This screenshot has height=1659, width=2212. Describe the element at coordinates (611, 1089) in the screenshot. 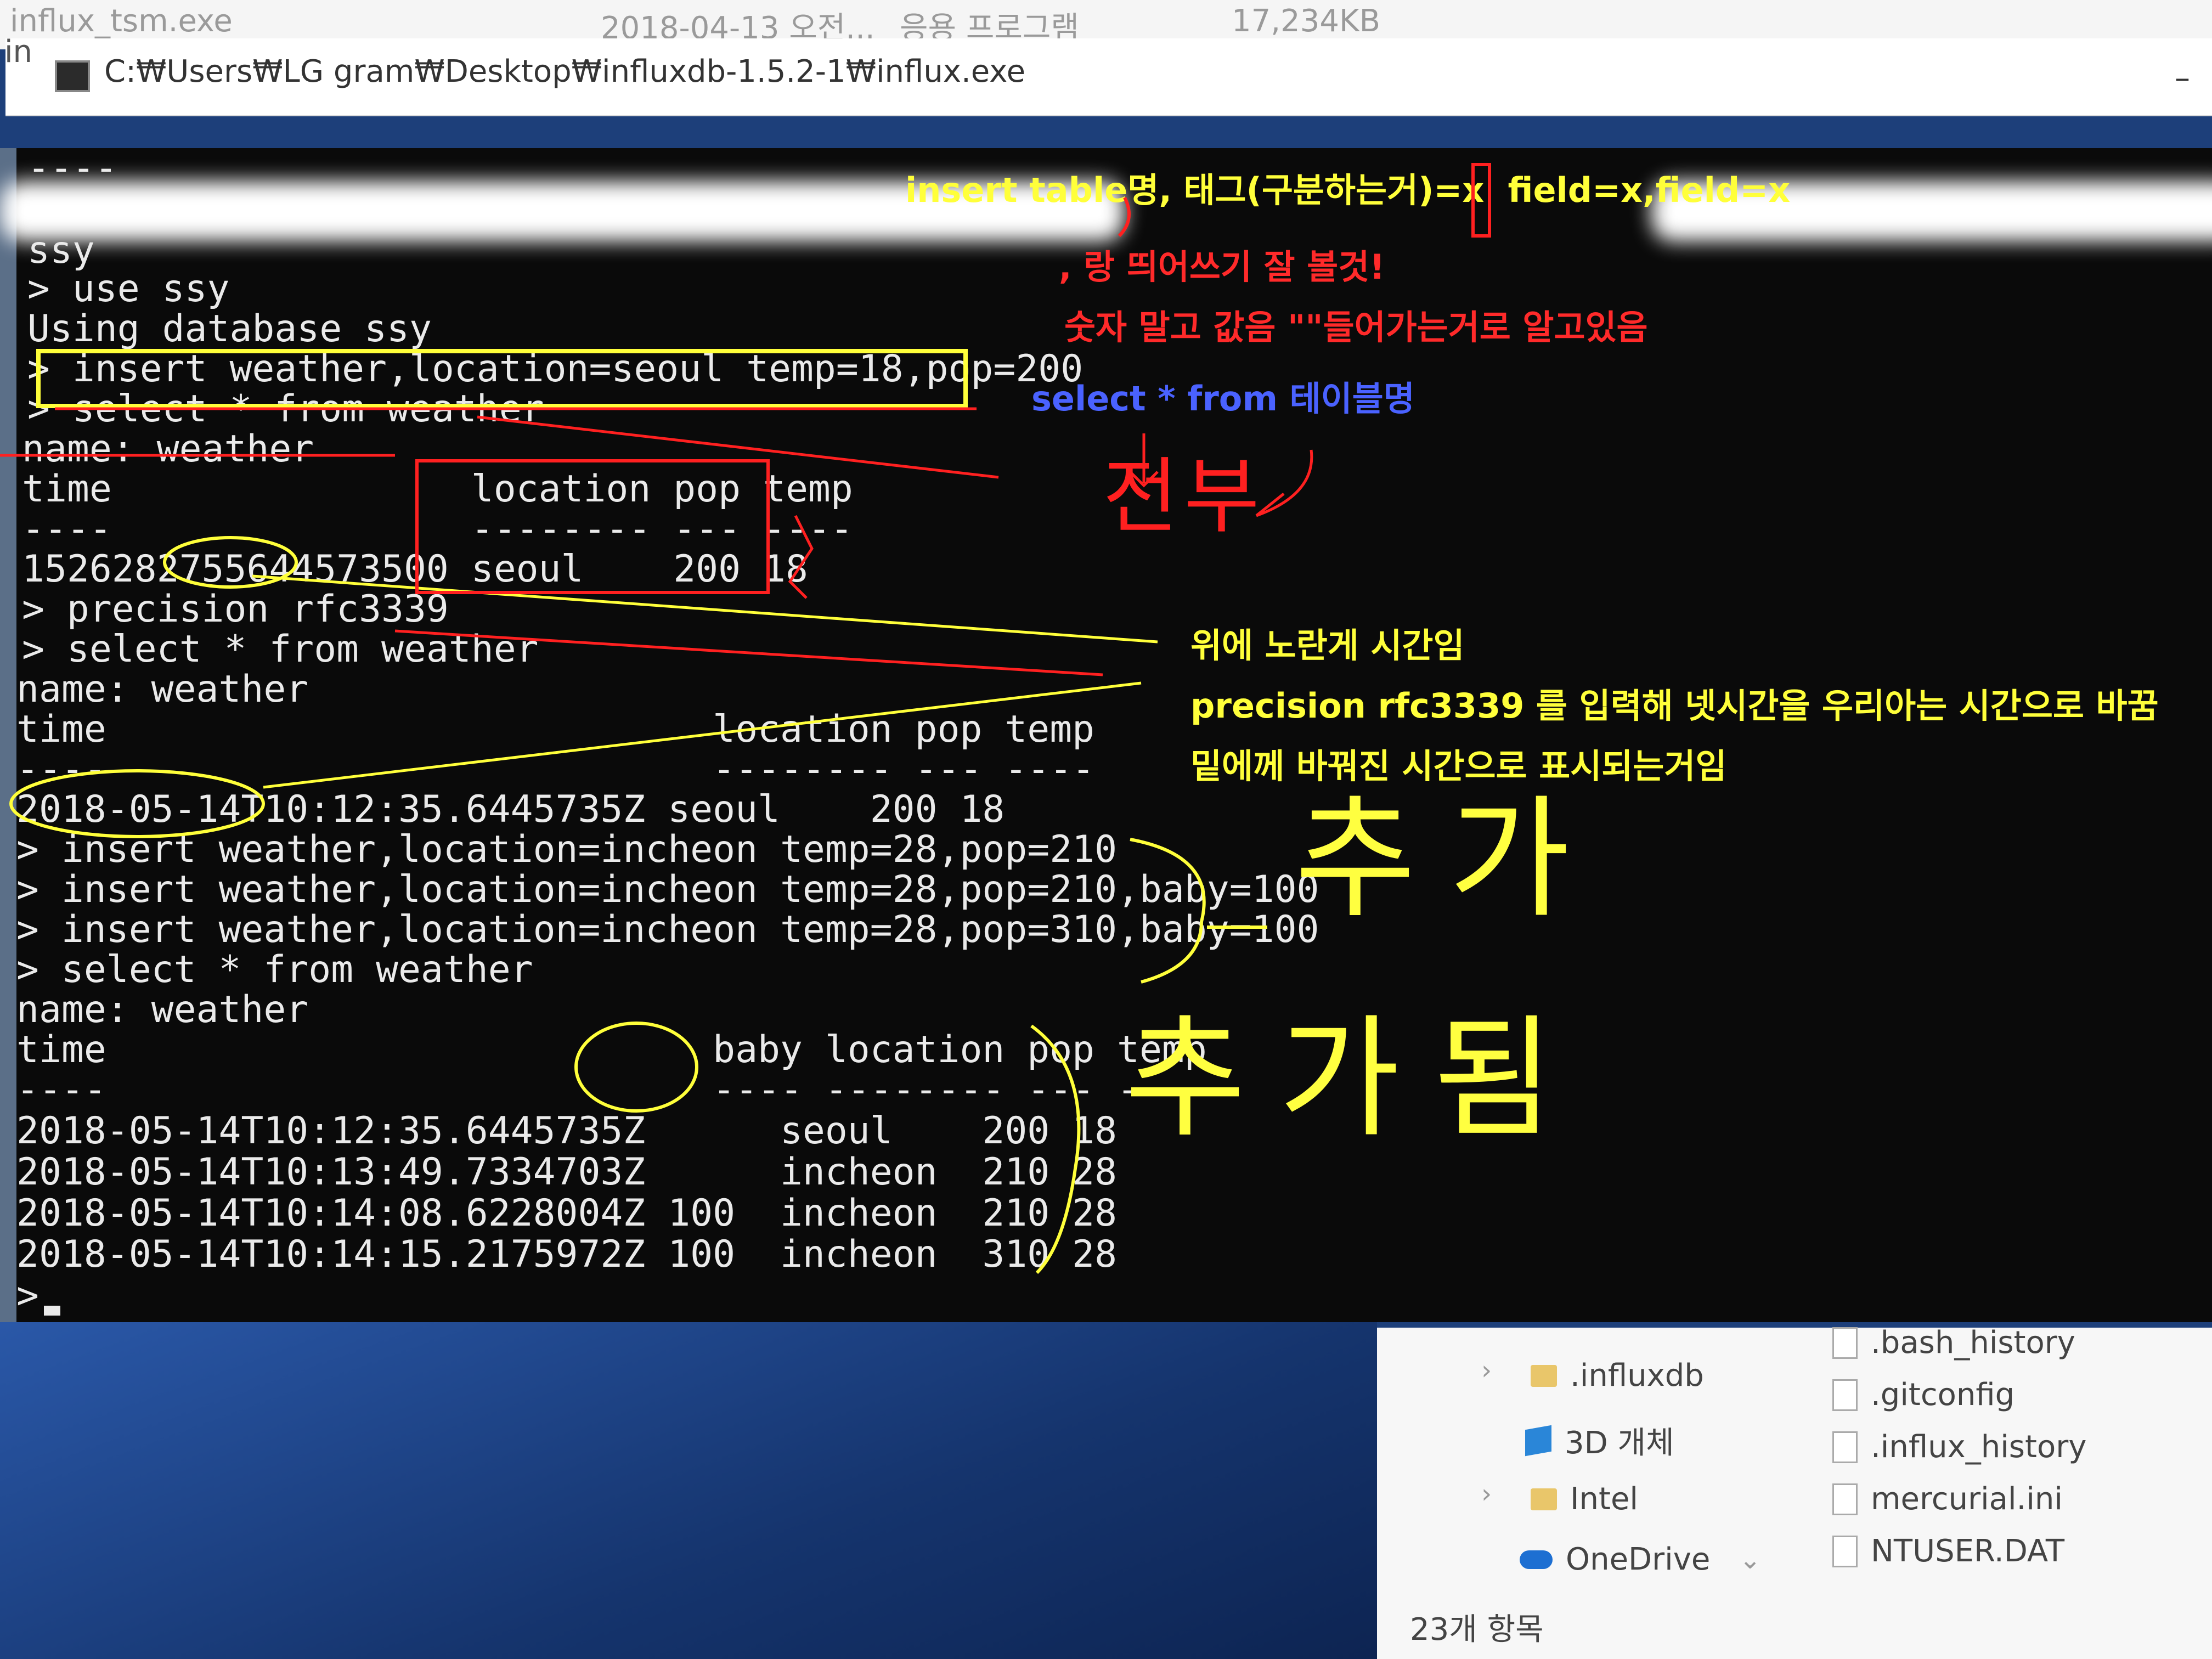

I see `console-line: ---- ---- -------- --- ----` at that location.